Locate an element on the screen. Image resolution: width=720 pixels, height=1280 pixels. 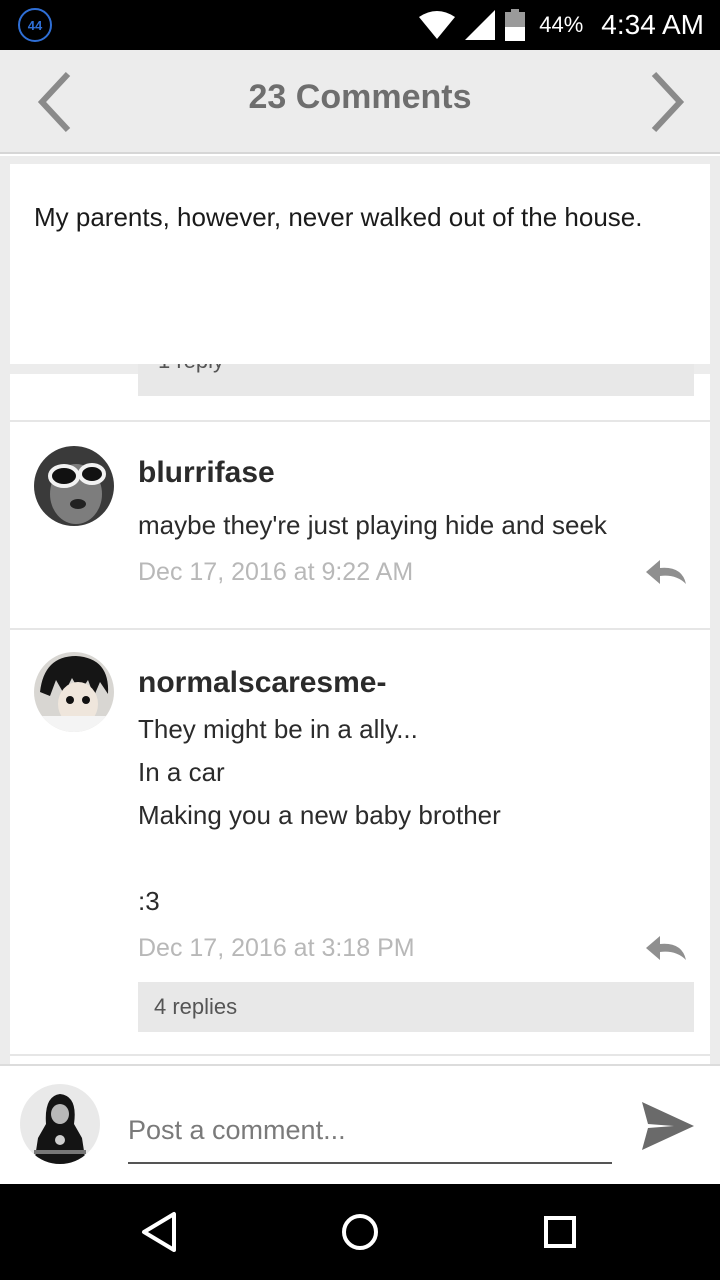
send-button is located at coordinates (668, 1126).